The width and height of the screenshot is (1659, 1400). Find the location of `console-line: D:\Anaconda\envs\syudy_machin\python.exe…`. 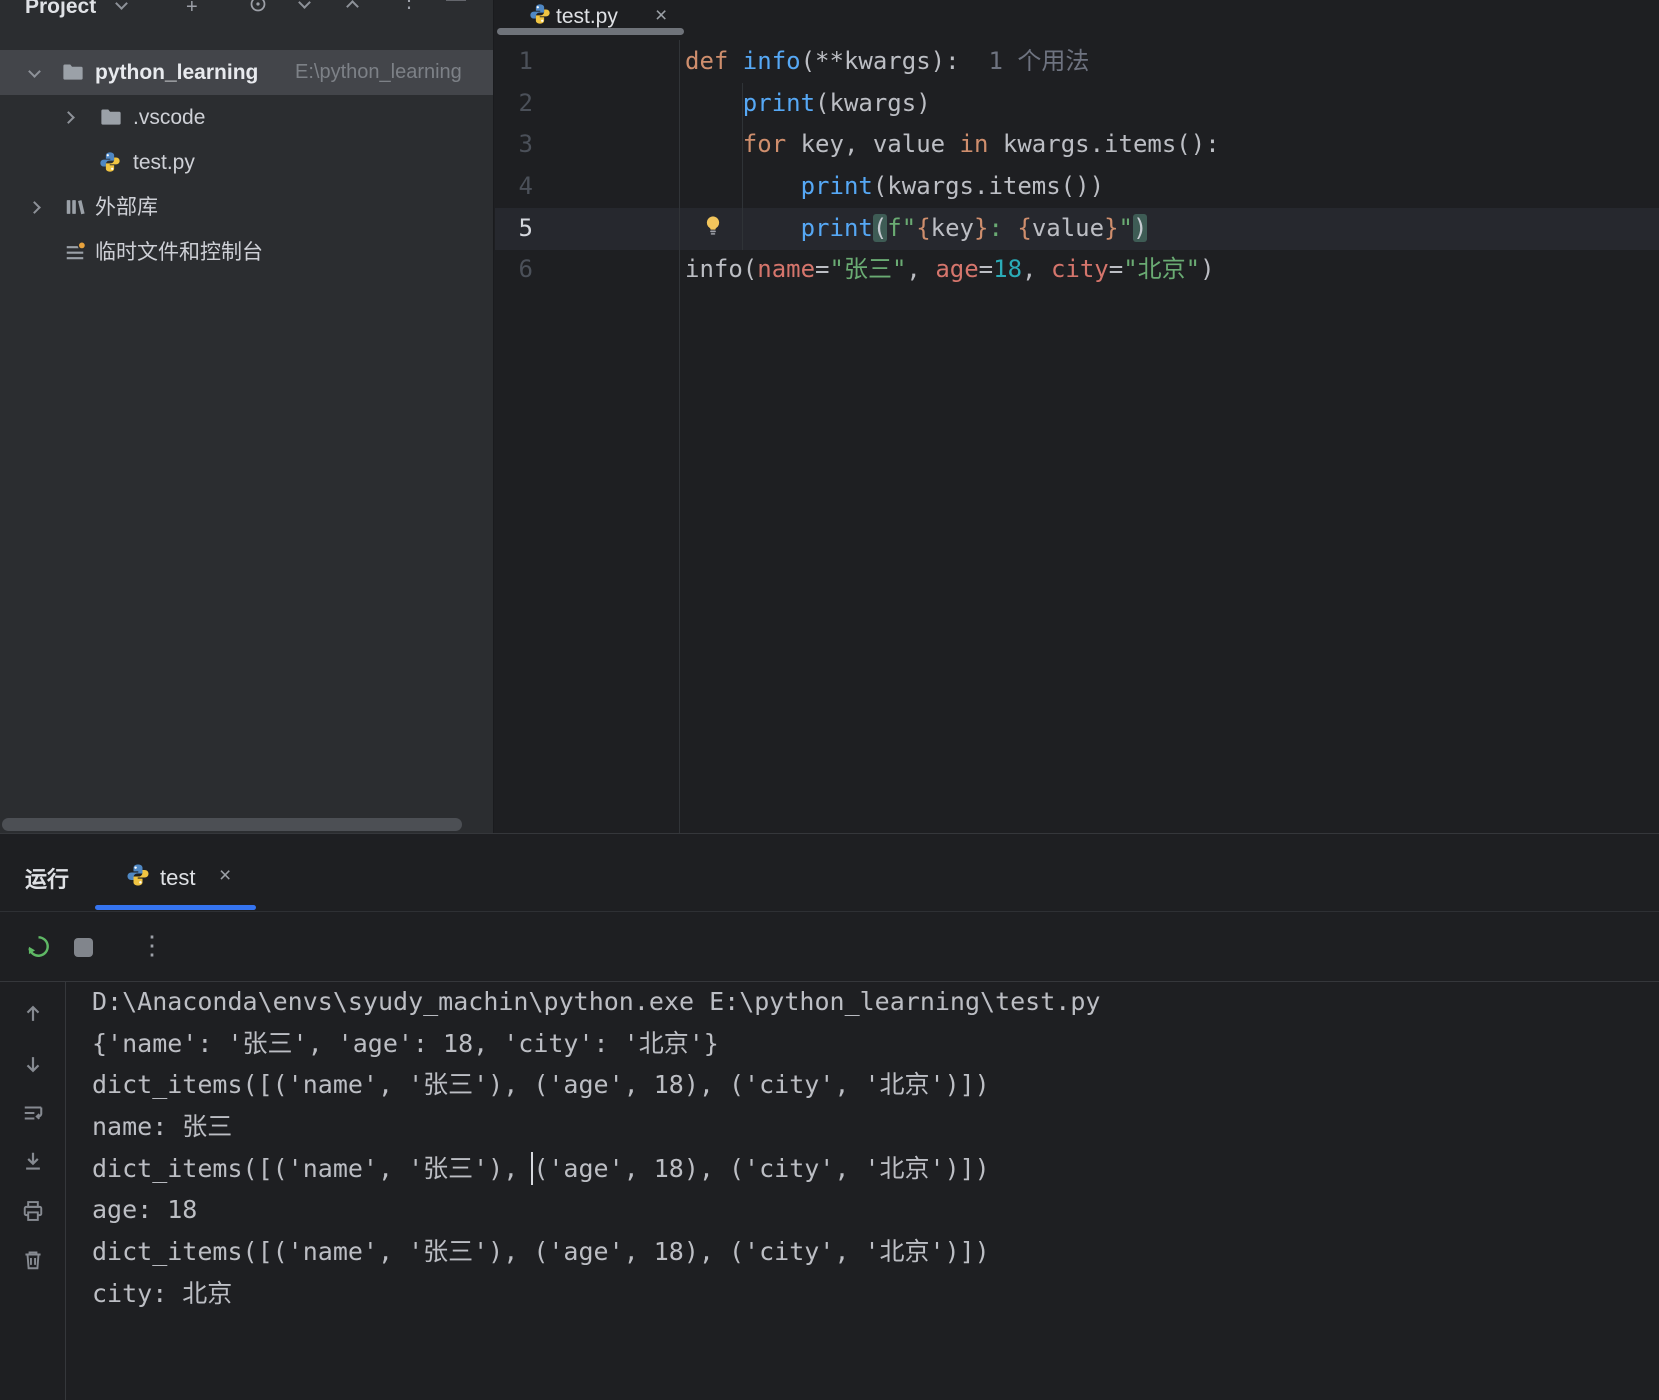

console-line: D:\Anaconda\envs\syudy_machin\python.exe… is located at coordinates (596, 1001).